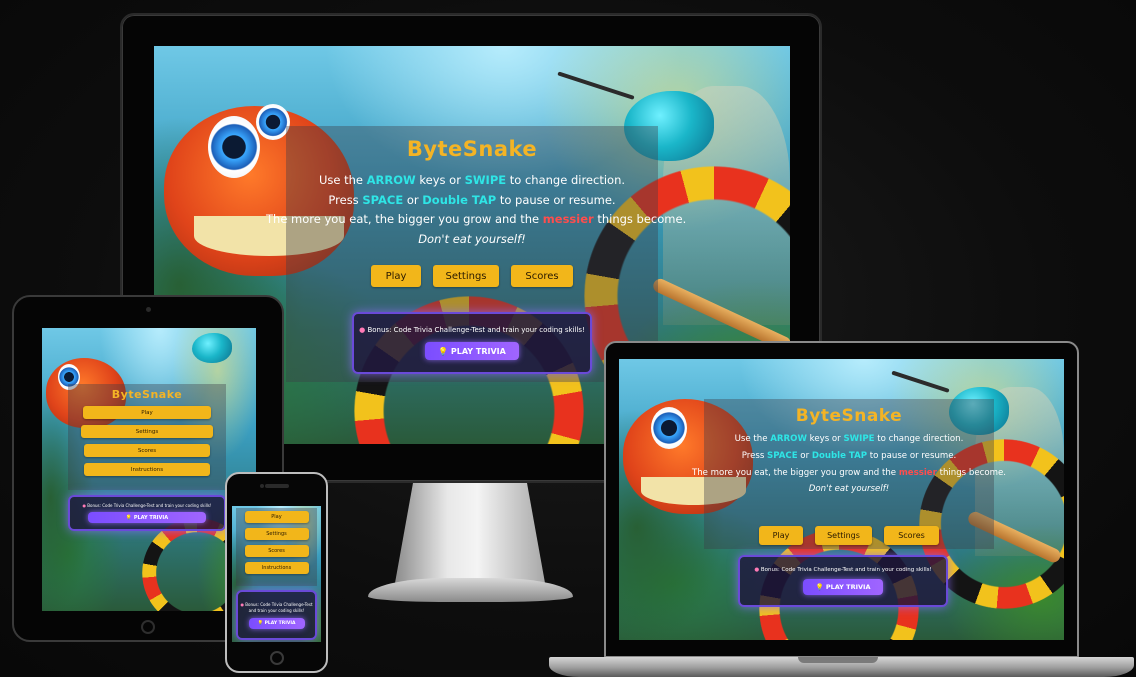 Image resolution: width=1136 pixels, height=677 pixels. Describe the element at coordinates (148, 627) in the screenshot. I see `tablet-home-button` at that location.